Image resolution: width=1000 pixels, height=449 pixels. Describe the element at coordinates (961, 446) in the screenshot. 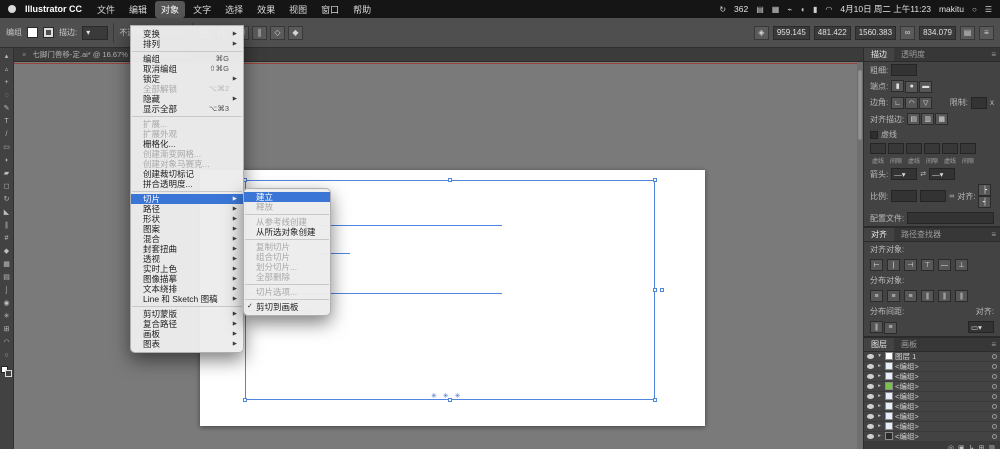

I see `make-clipping-mask-icon: ▣` at that location.